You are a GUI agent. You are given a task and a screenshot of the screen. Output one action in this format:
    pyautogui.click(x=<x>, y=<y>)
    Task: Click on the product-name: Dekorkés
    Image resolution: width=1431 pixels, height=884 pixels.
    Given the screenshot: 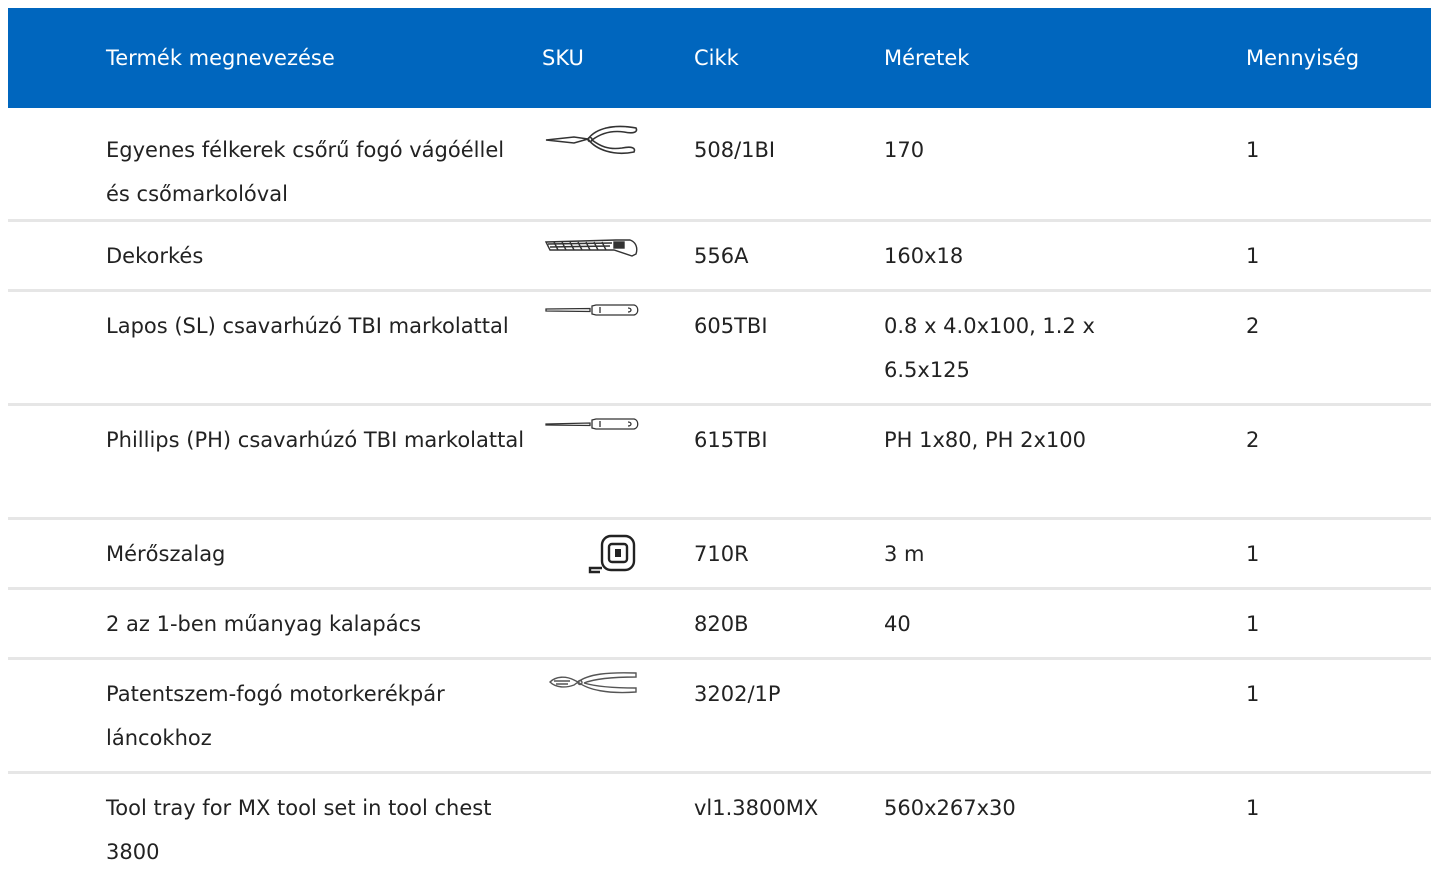 What is the action you would take?
    pyautogui.click(x=155, y=256)
    